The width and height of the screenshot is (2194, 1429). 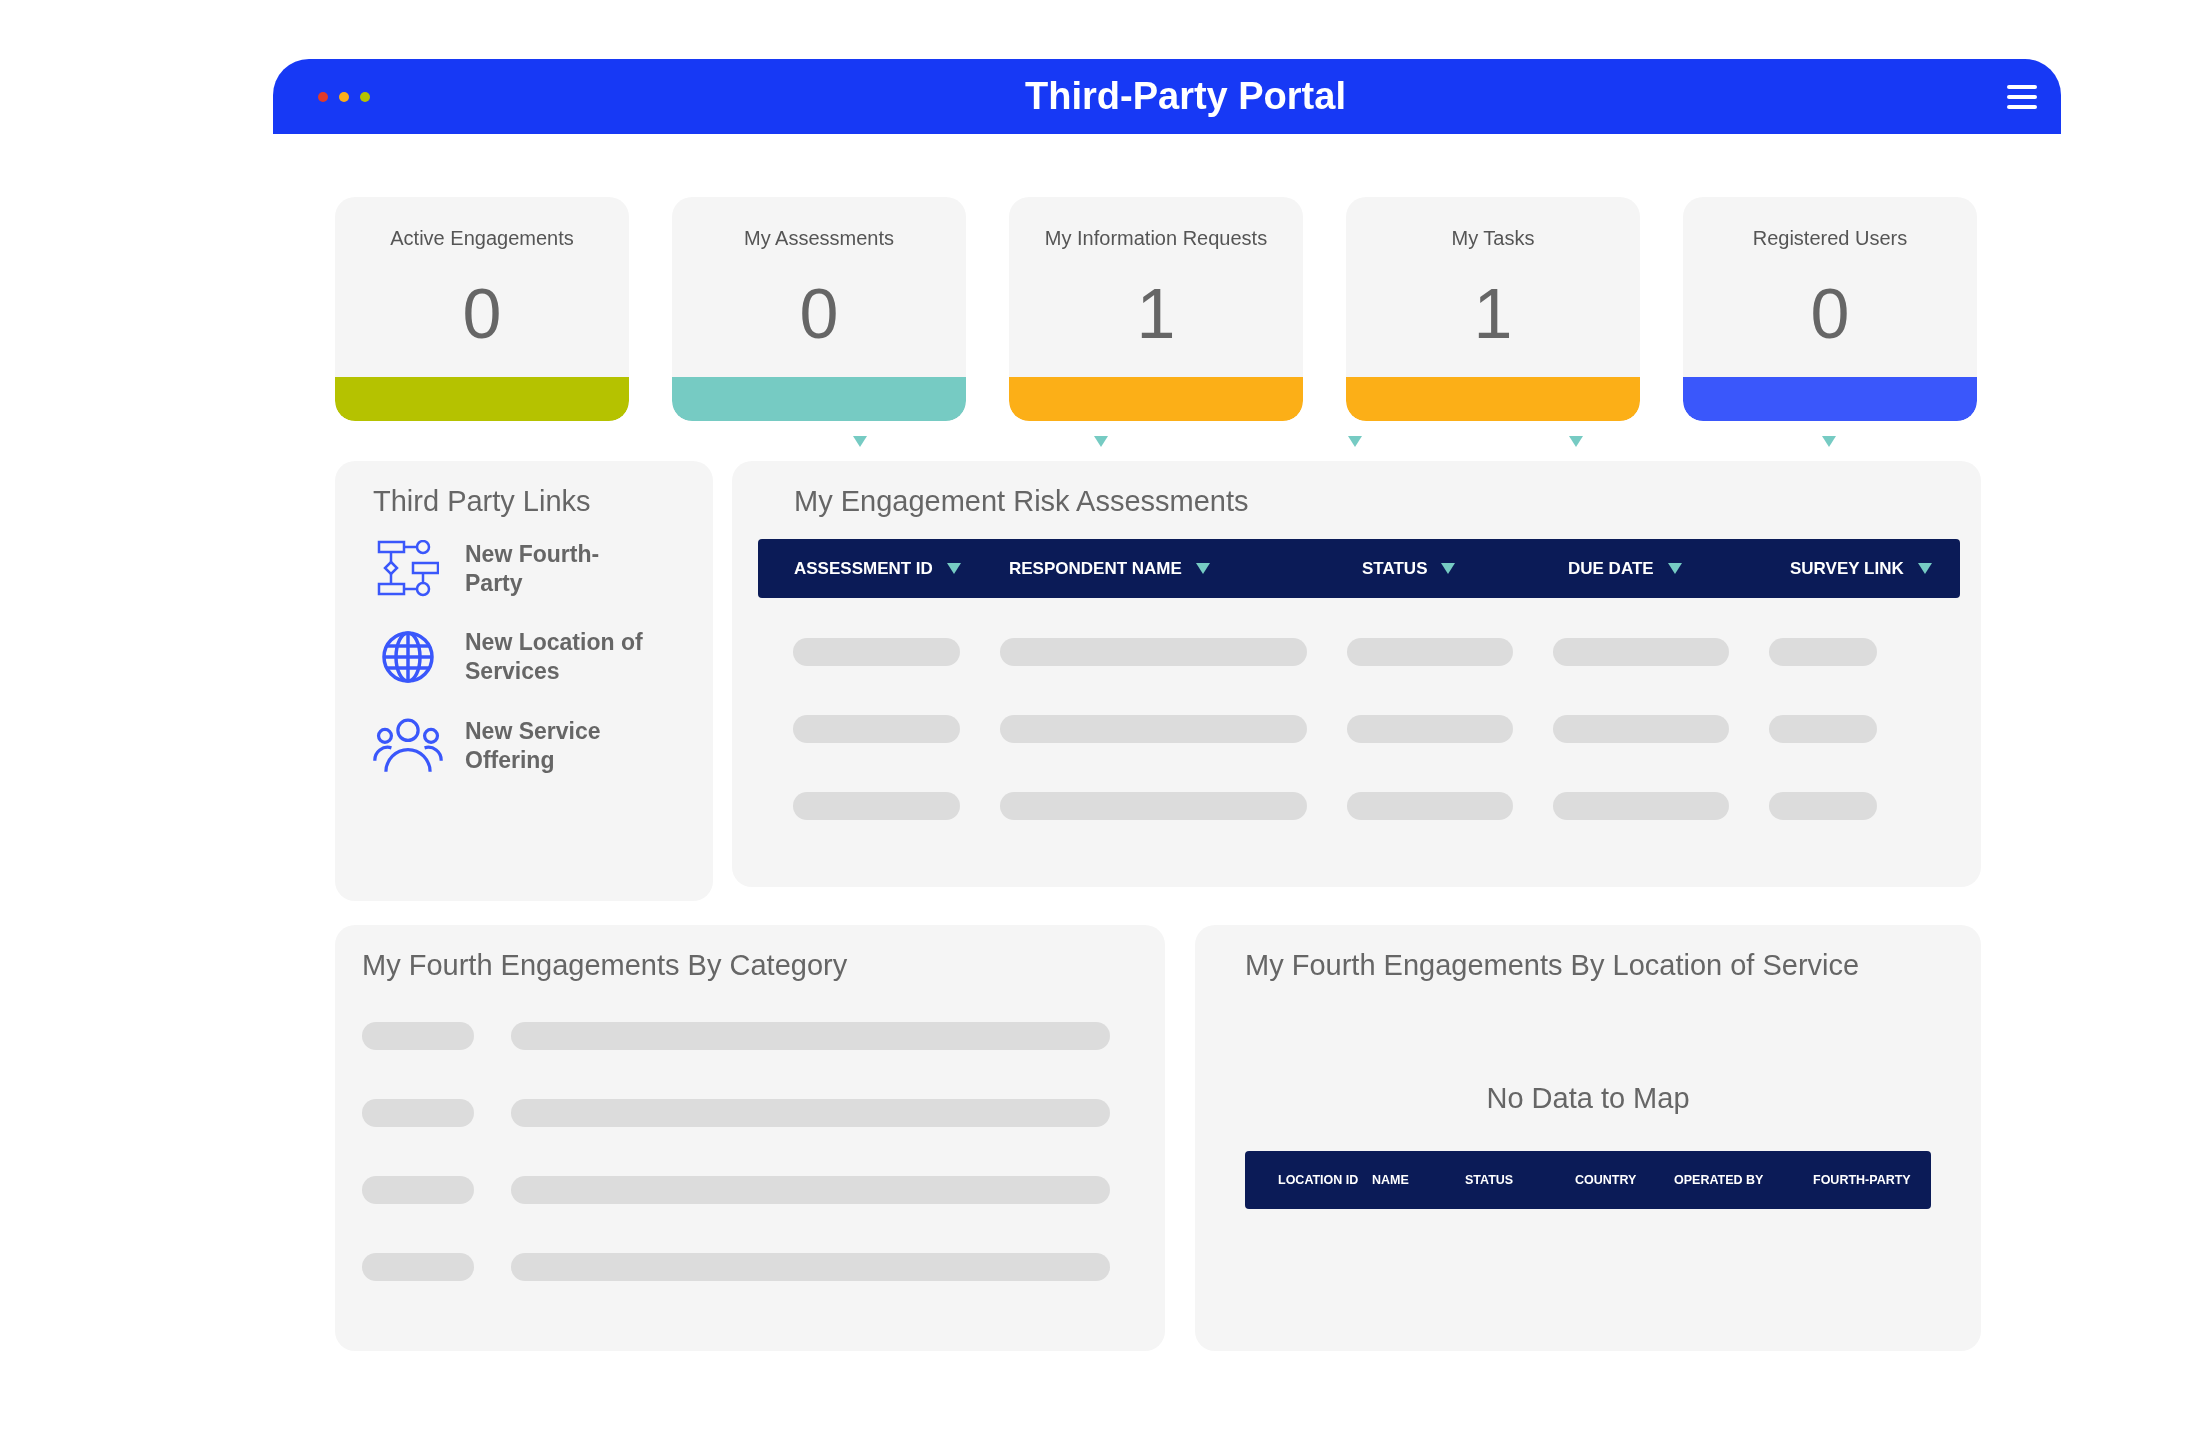 I want to click on column-header: NAME, so click(x=1418, y=1180).